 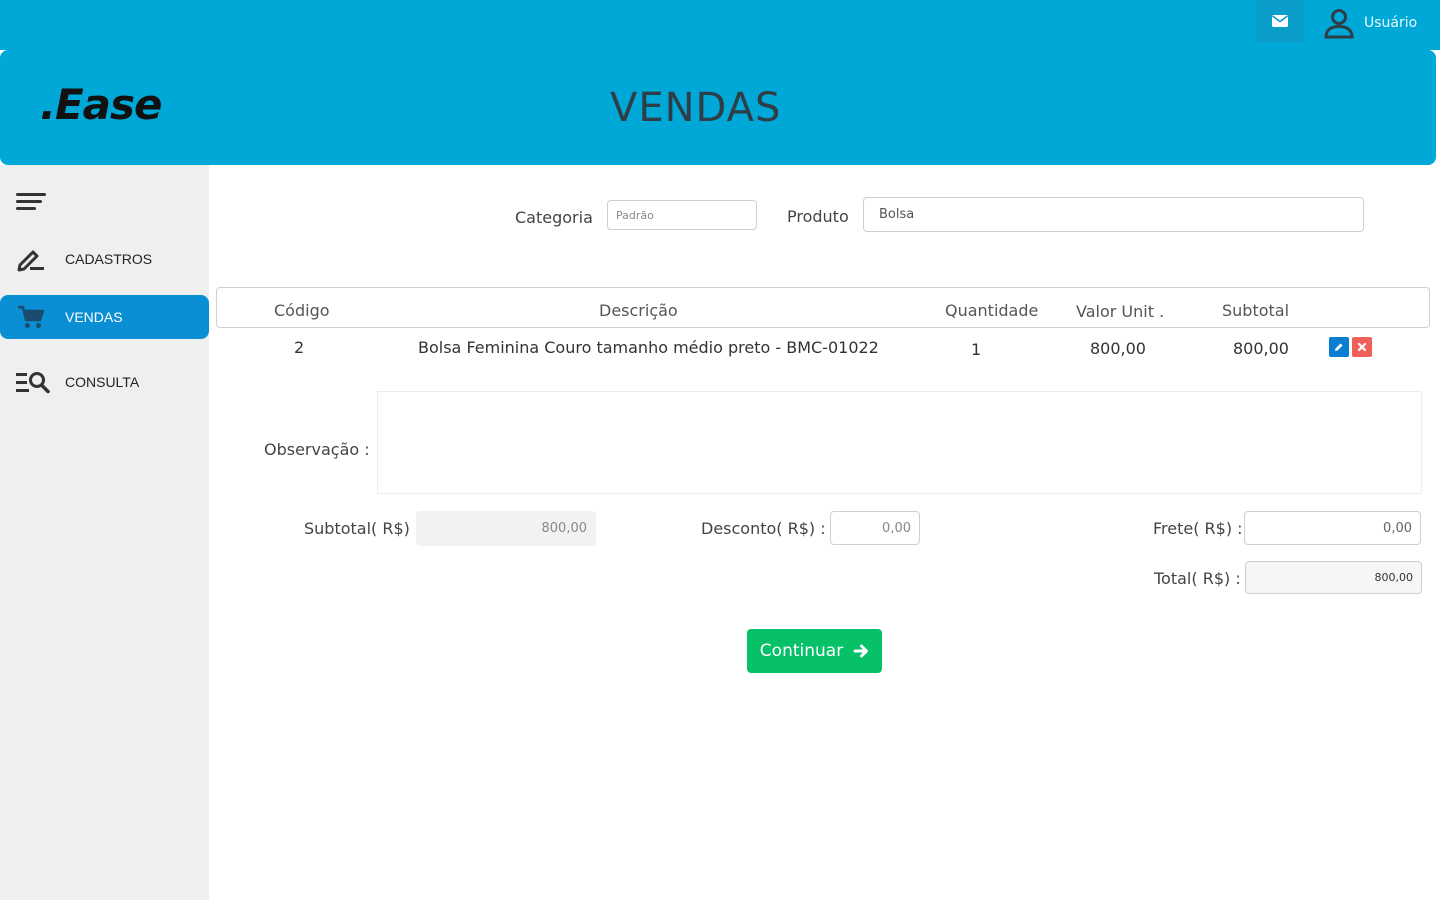 I want to click on user-menu: Usuário, so click(x=1369, y=23).